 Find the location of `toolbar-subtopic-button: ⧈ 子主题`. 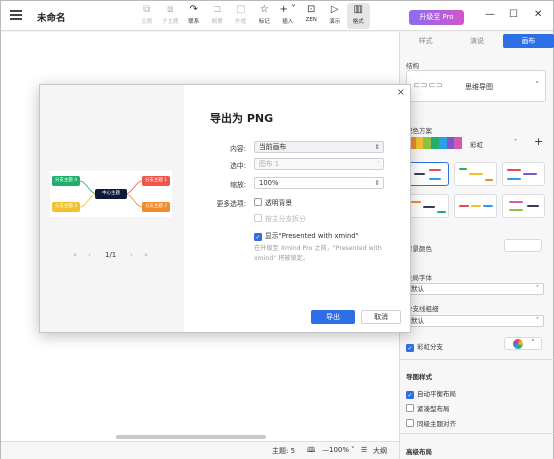

toolbar-subtopic-button: ⧈ 子主题 is located at coordinates (171, 16).